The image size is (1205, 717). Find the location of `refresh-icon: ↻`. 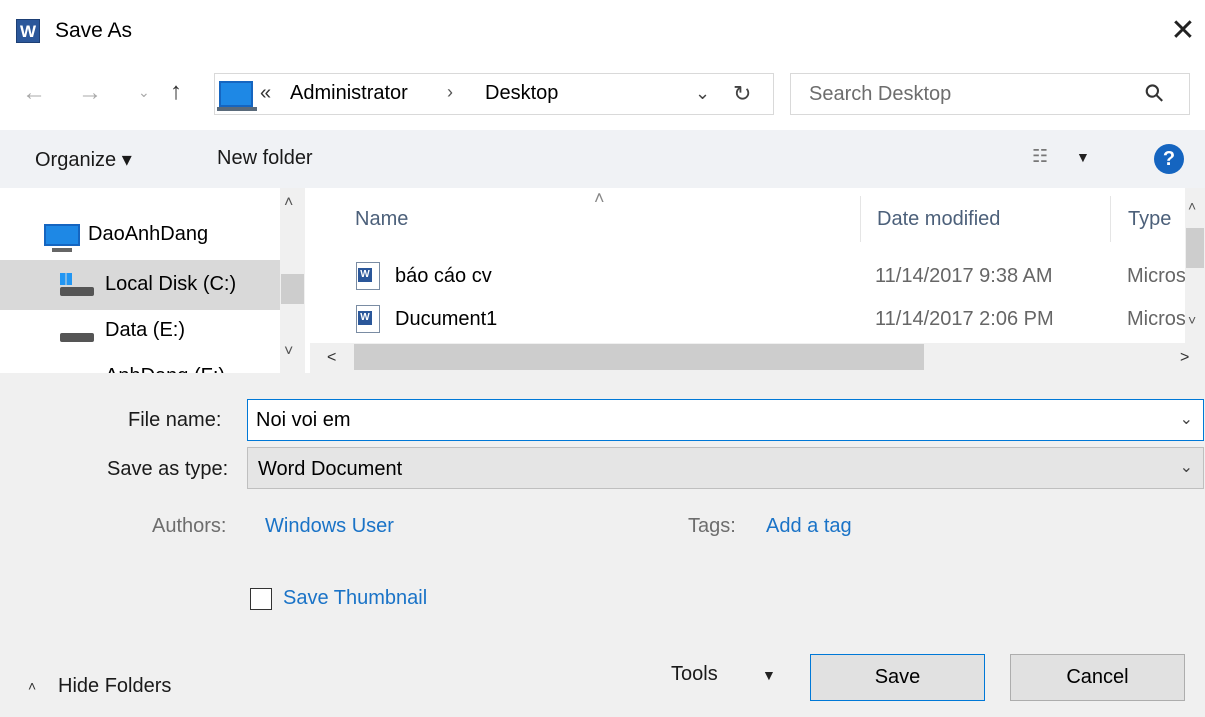

refresh-icon: ↻ is located at coordinates (742, 94).